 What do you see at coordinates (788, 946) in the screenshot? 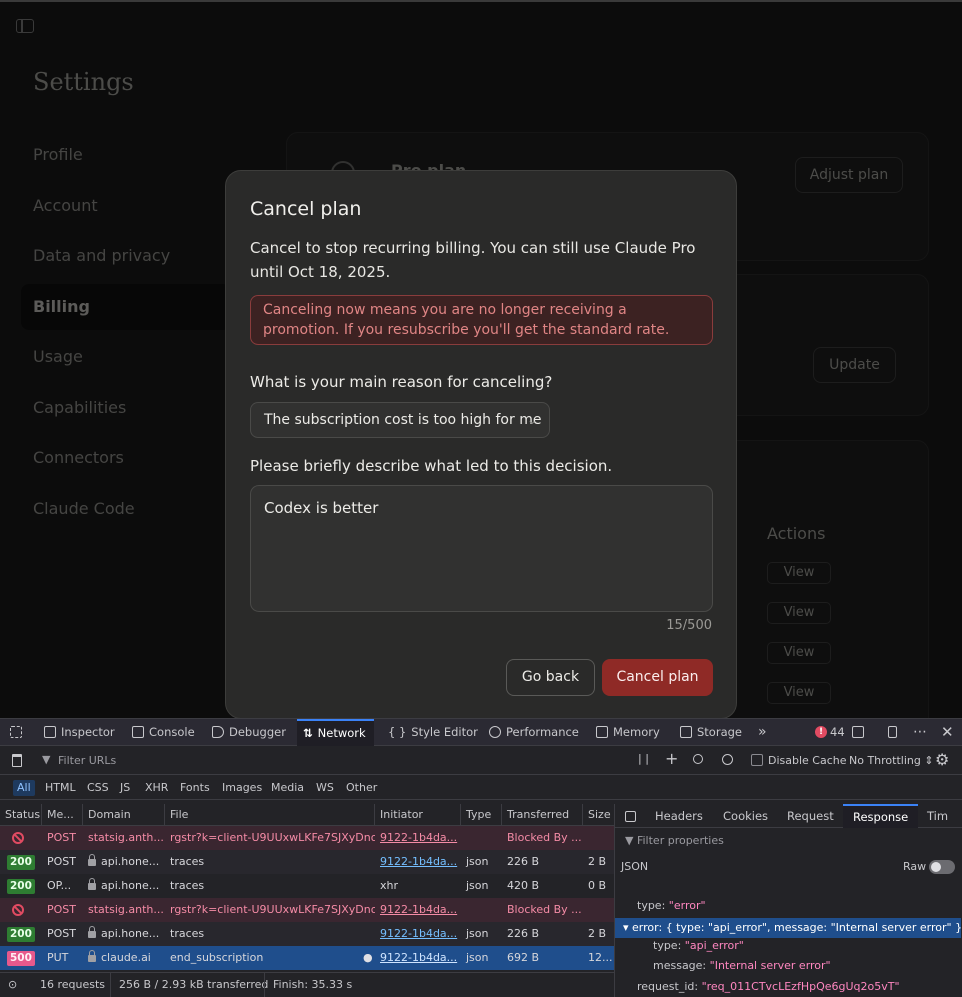
I see `json-line: type: "api_error"` at bounding box center [788, 946].